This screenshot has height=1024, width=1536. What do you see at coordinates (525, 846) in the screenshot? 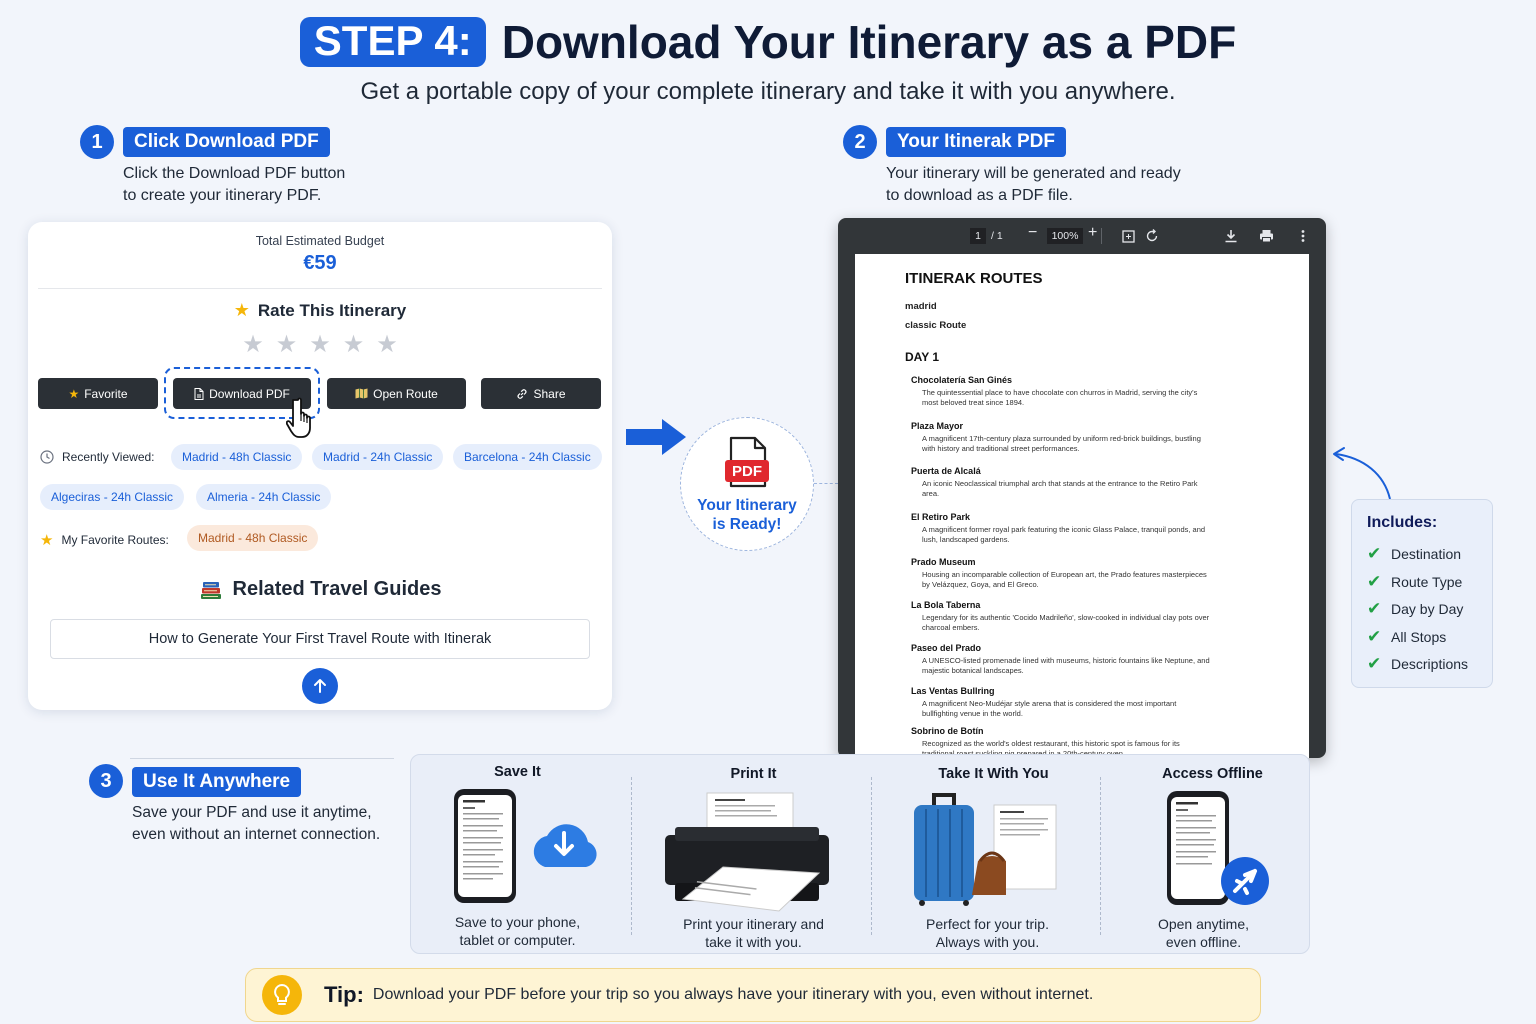
I see `phone-cloud-icon` at bounding box center [525, 846].